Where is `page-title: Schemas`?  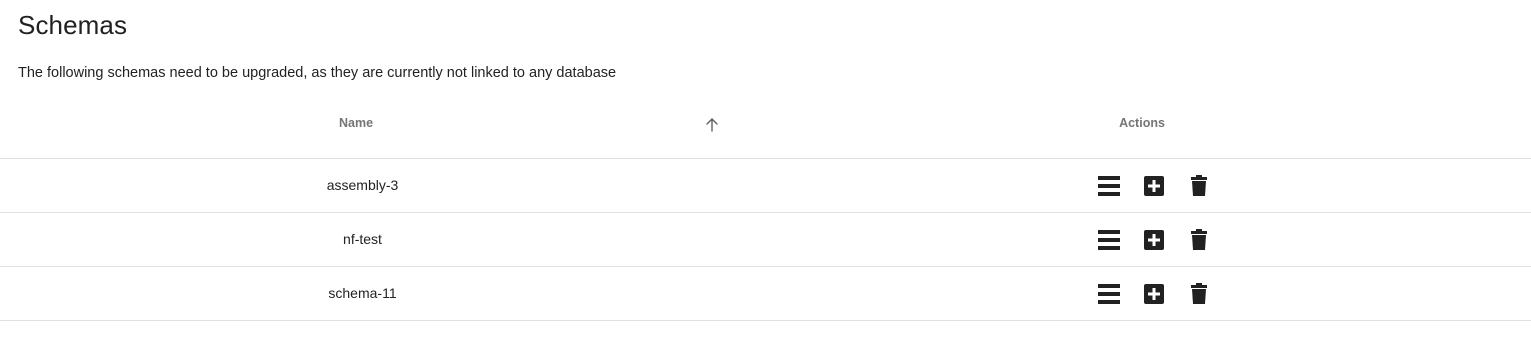
page-title: Schemas is located at coordinates (73, 25).